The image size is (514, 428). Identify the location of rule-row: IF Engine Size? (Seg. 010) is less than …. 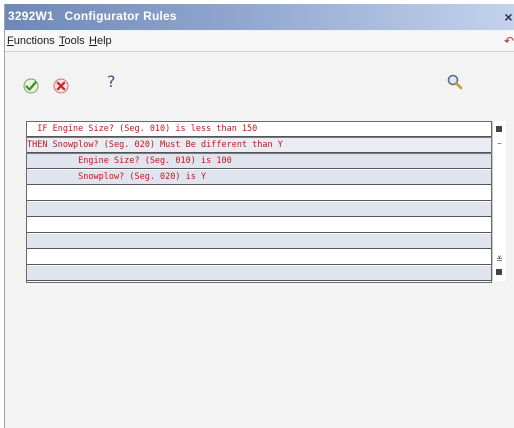
(259, 129).